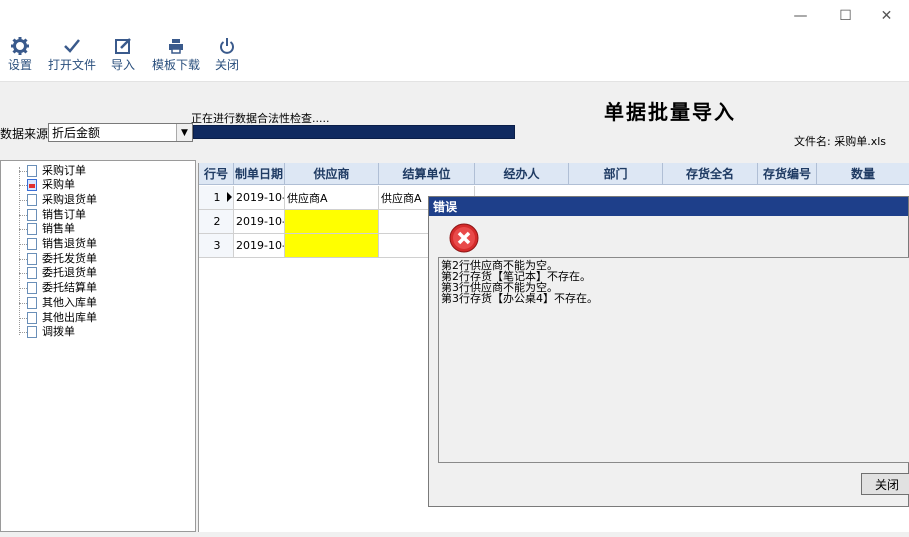 Image resolution: width=909 pixels, height=537 pixels. I want to click on tree-item: 委托退货单, so click(62, 273).